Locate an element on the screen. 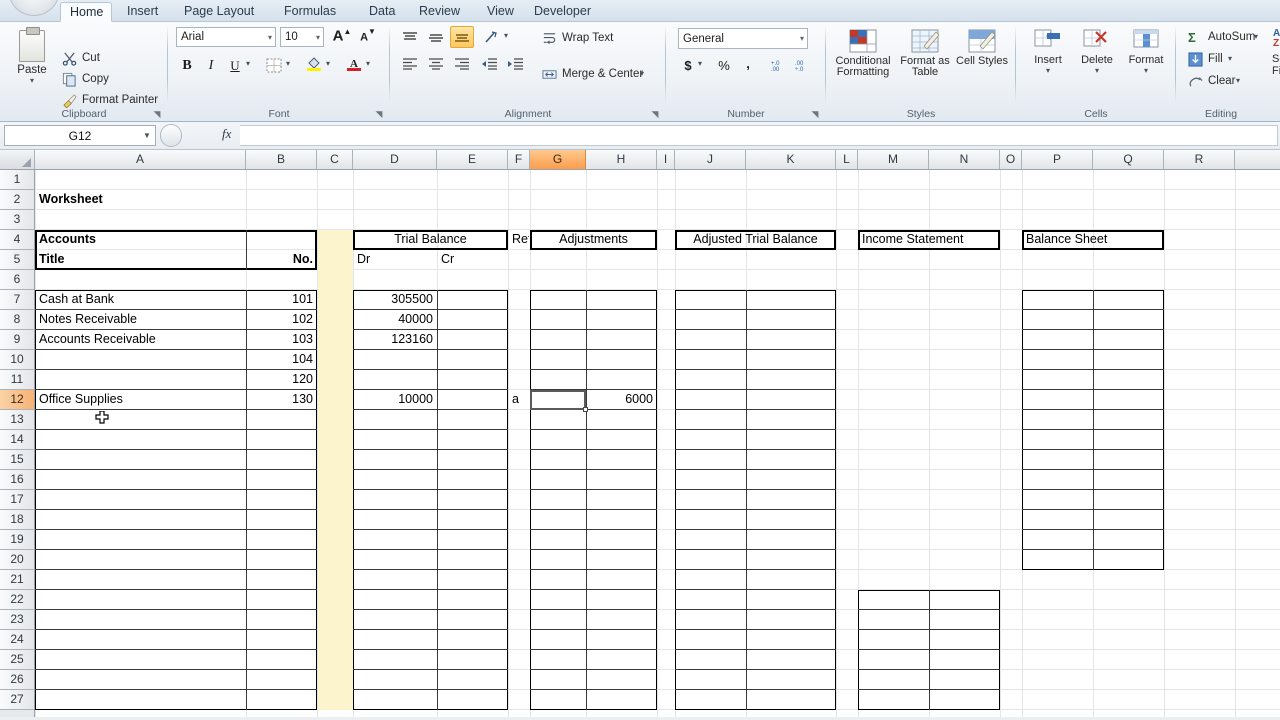 The height and width of the screenshot is (720, 1280). row-header-8: 8 is located at coordinates (17, 320).